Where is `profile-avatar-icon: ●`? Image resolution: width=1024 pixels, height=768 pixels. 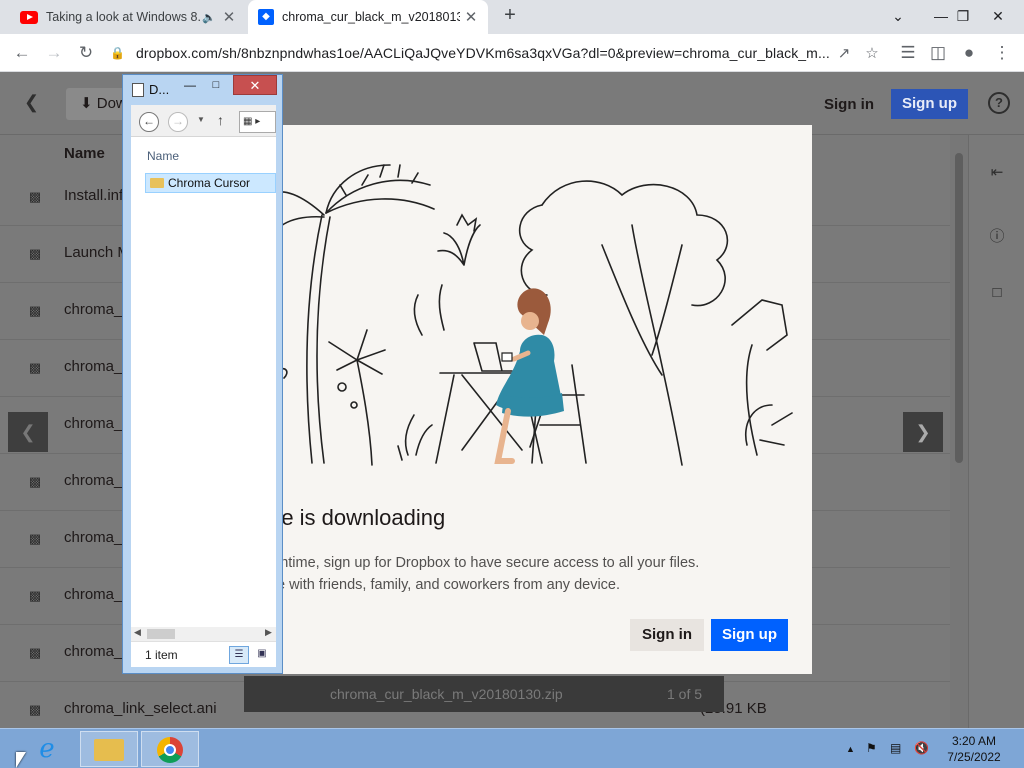 profile-avatar-icon: ● is located at coordinates (969, 53).